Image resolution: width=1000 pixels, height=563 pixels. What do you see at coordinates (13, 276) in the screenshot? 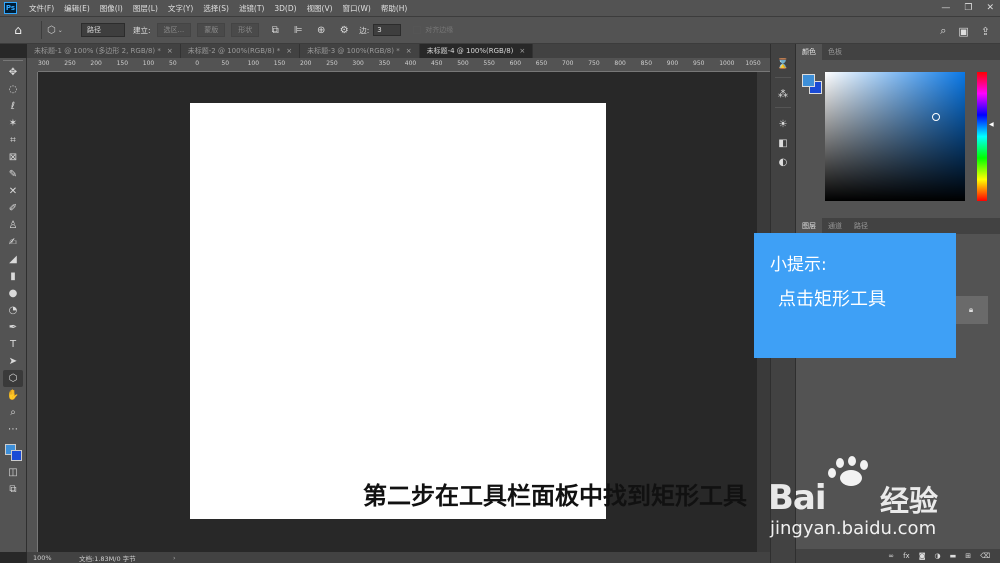
I see `gradient-icon: ▮` at bounding box center [13, 276].